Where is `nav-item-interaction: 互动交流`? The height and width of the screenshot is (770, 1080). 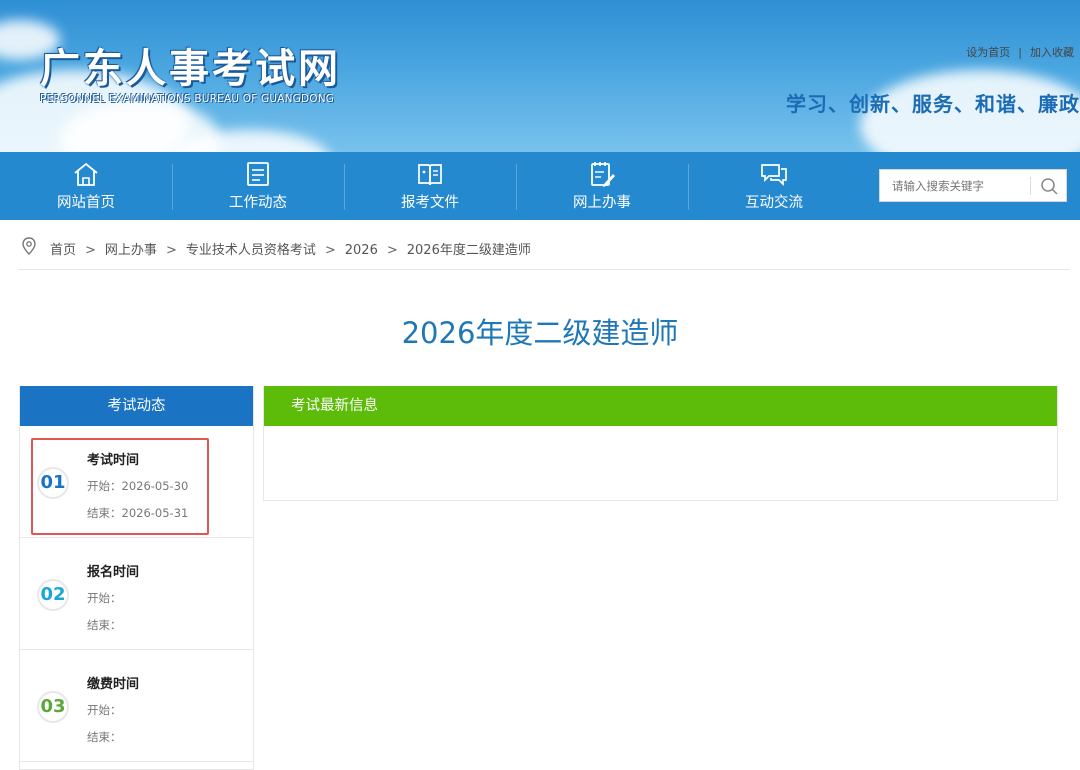 nav-item-interaction: 互动交流 is located at coordinates (774, 186).